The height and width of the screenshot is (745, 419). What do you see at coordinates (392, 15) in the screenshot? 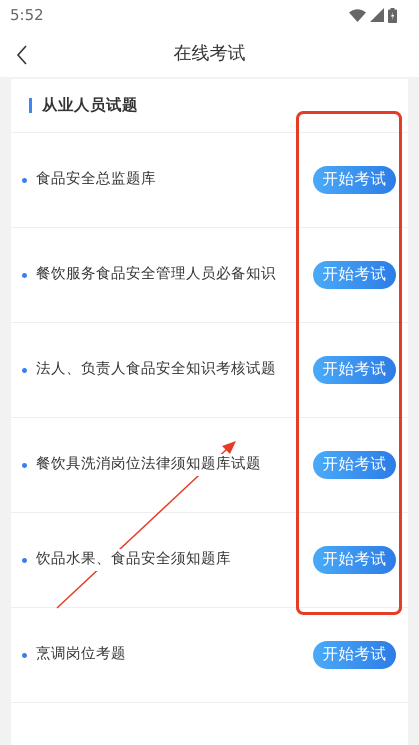
I see `battery-icon` at bounding box center [392, 15].